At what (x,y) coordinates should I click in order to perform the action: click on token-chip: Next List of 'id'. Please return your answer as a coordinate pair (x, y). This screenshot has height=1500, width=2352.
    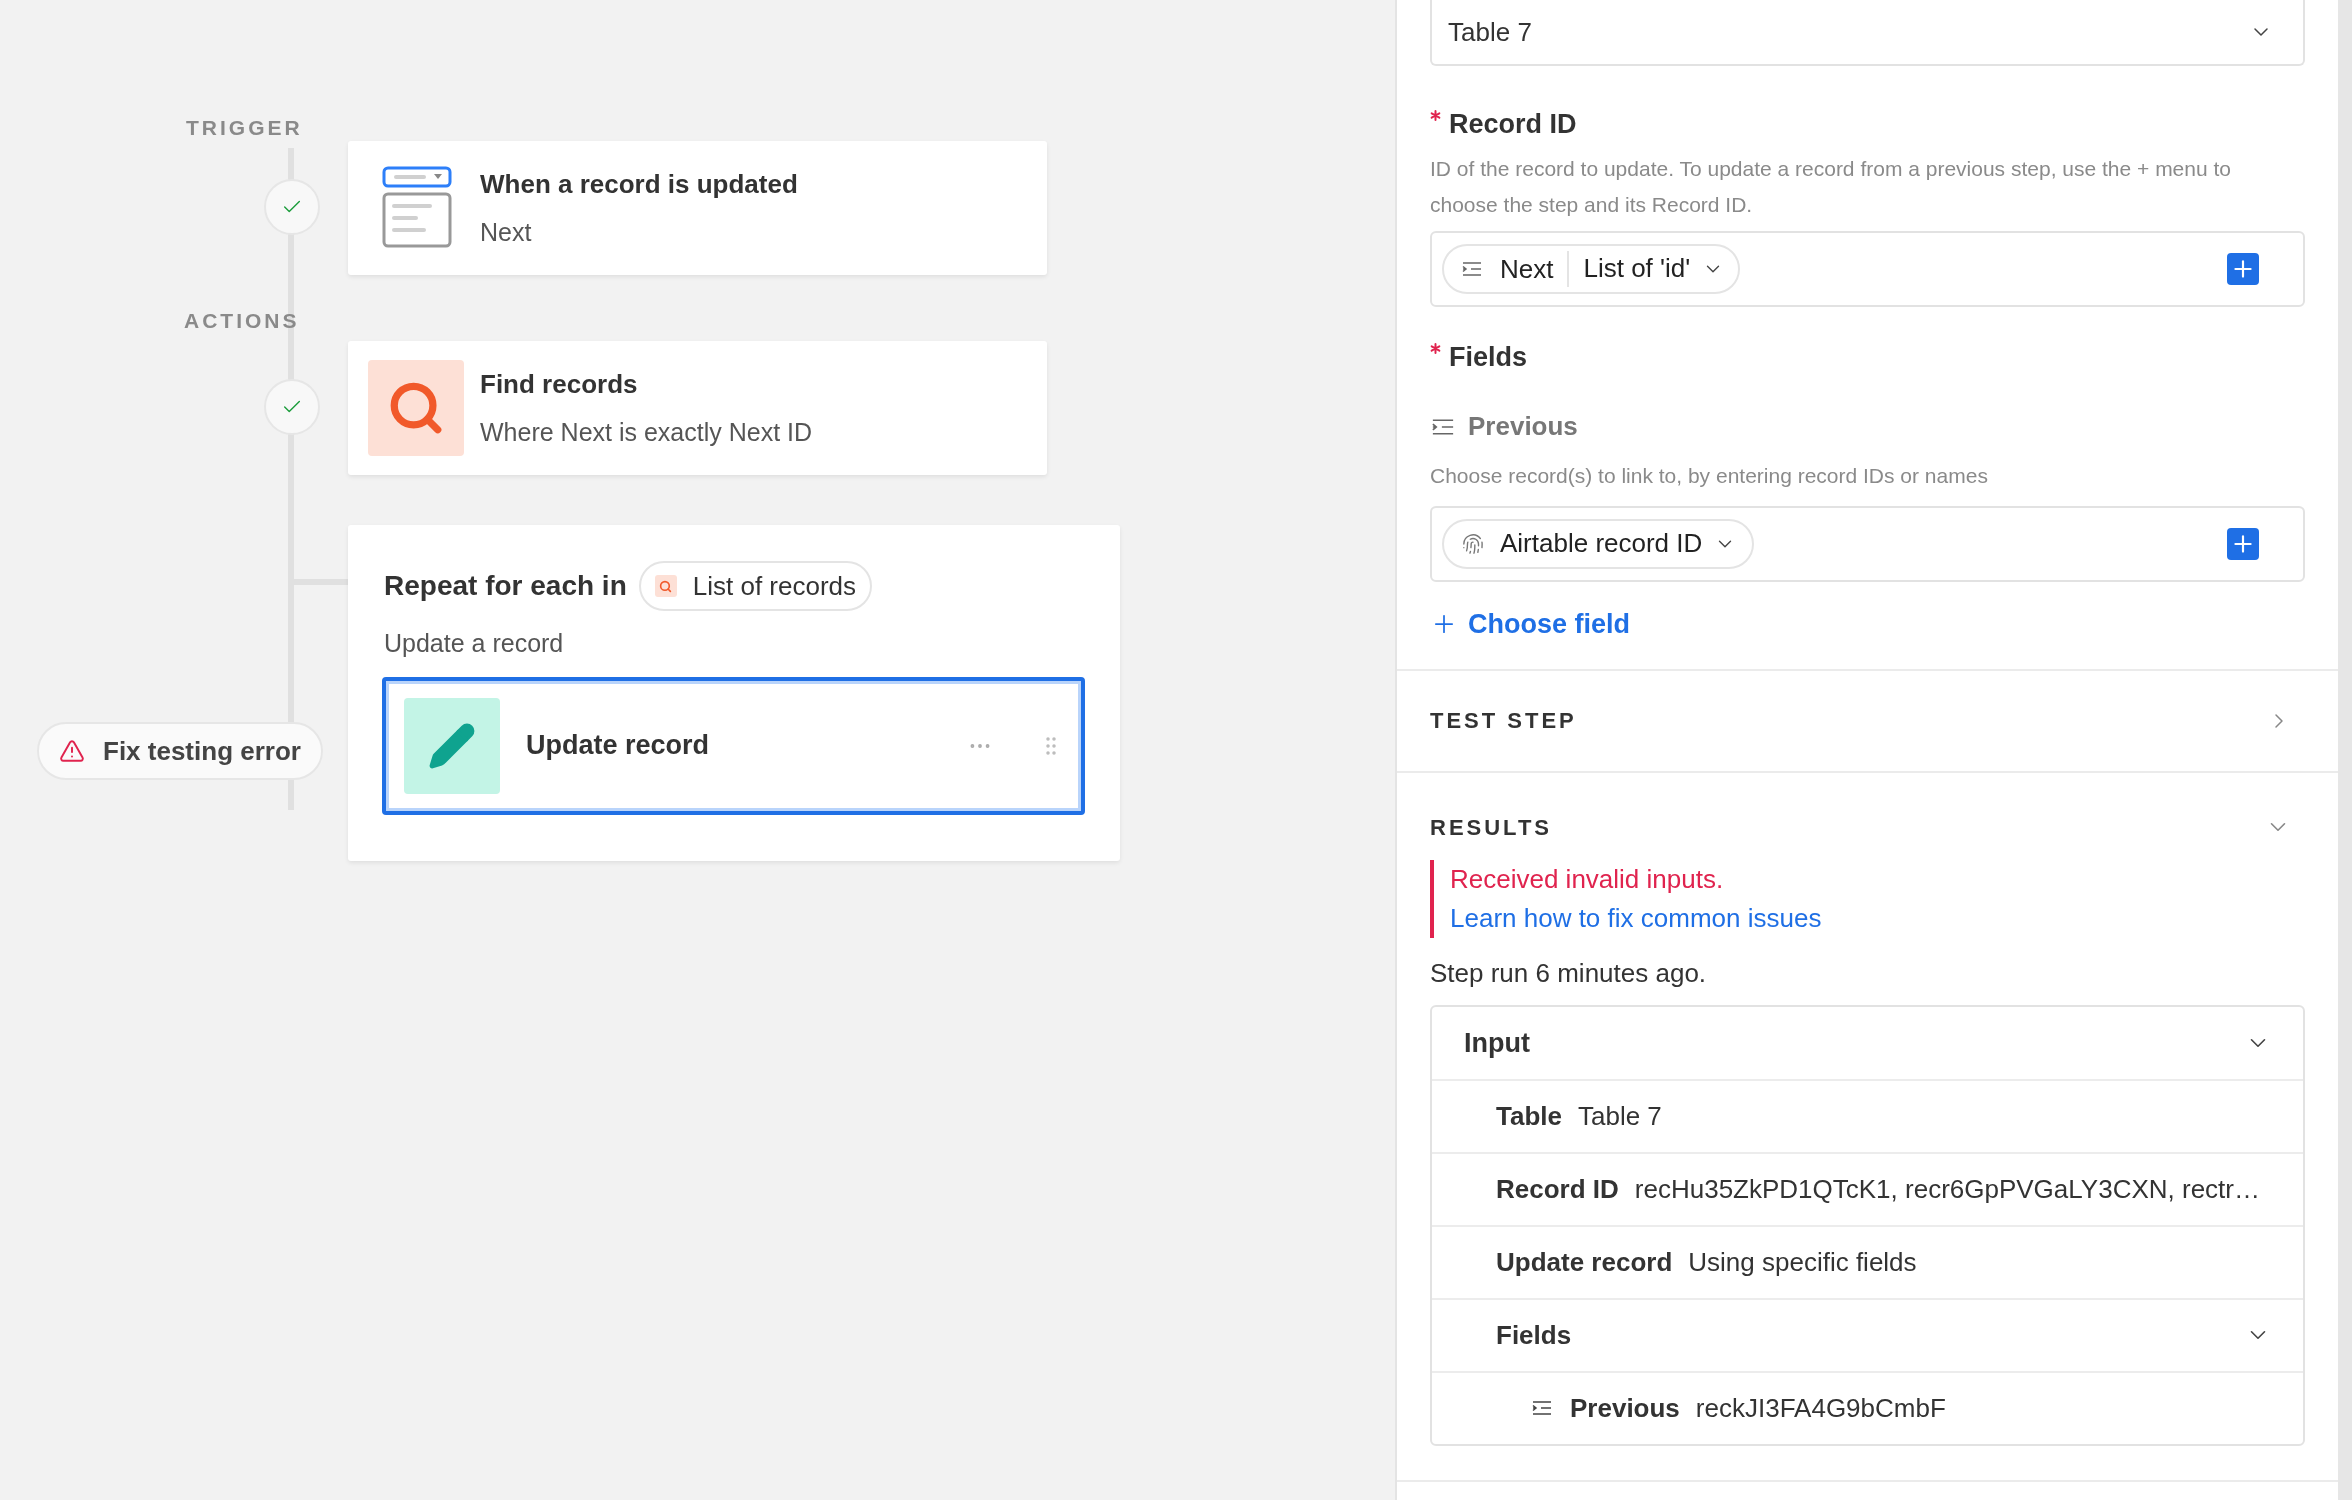
    Looking at the image, I should click on (1591, 268).